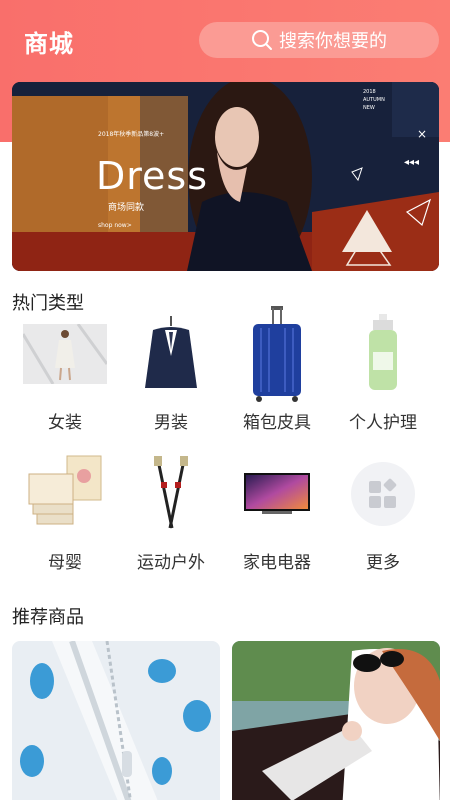 Image resolution: width=450 pixels, height=800 pixels. What do you see at coordinates (115, 225) in the screenshot?
I see `banner-cta: shop now>` at bounding box center [115, 225].